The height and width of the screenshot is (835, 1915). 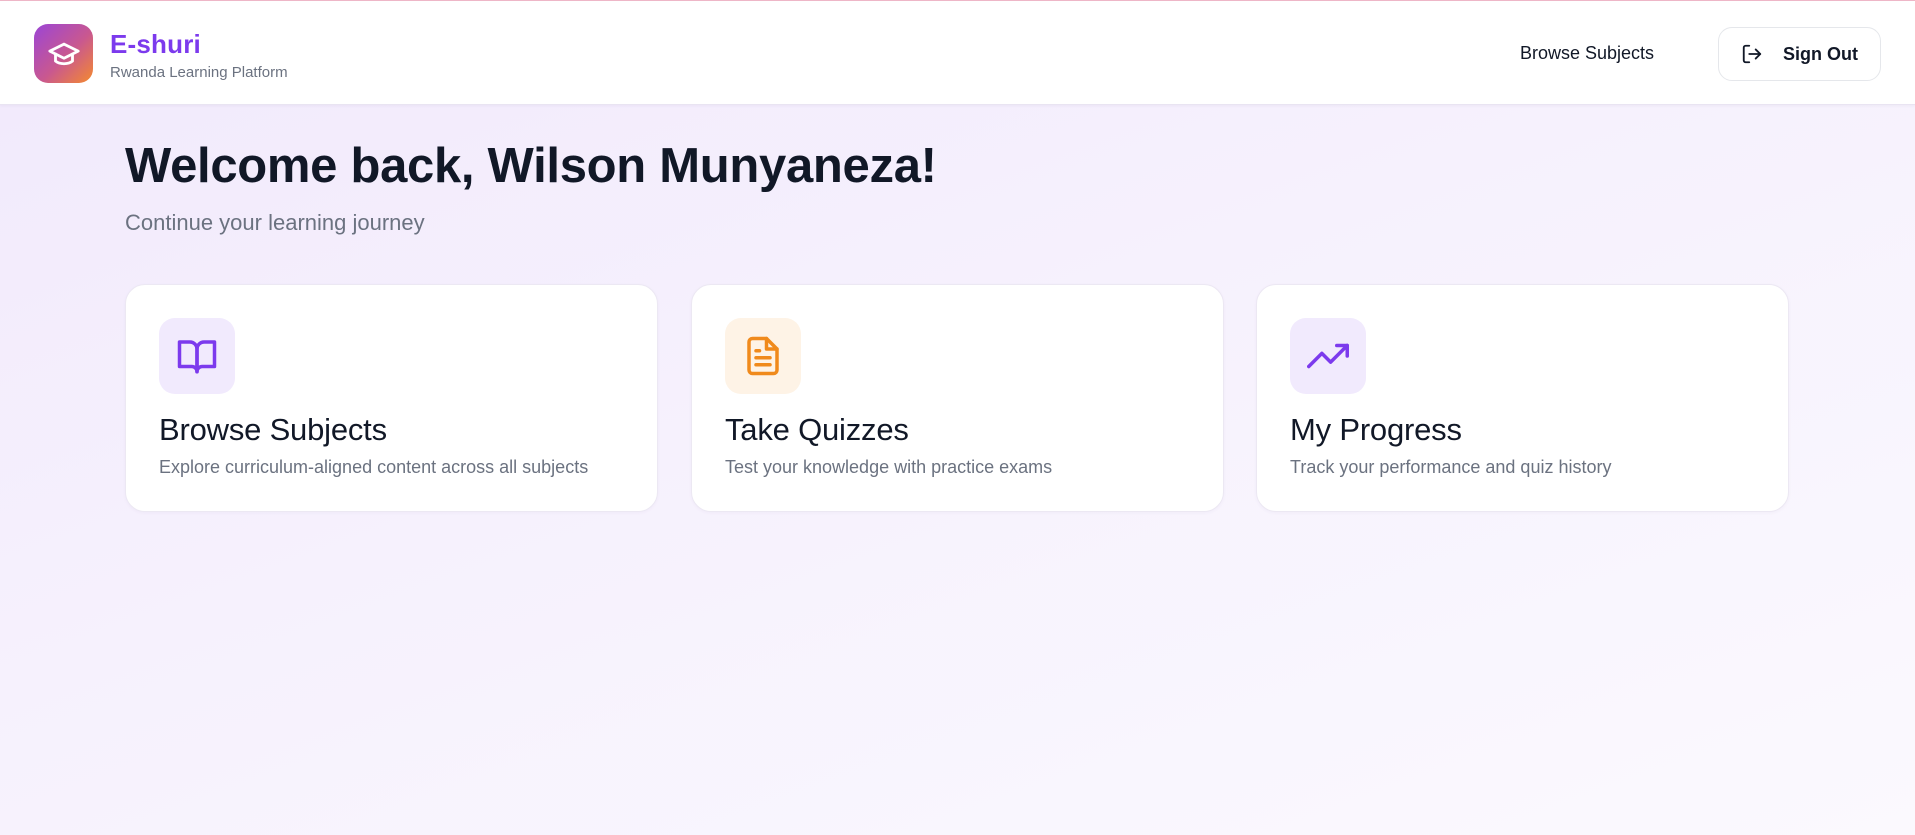 I want to click on app-name: E-shuri, so click(x=155, y=44).